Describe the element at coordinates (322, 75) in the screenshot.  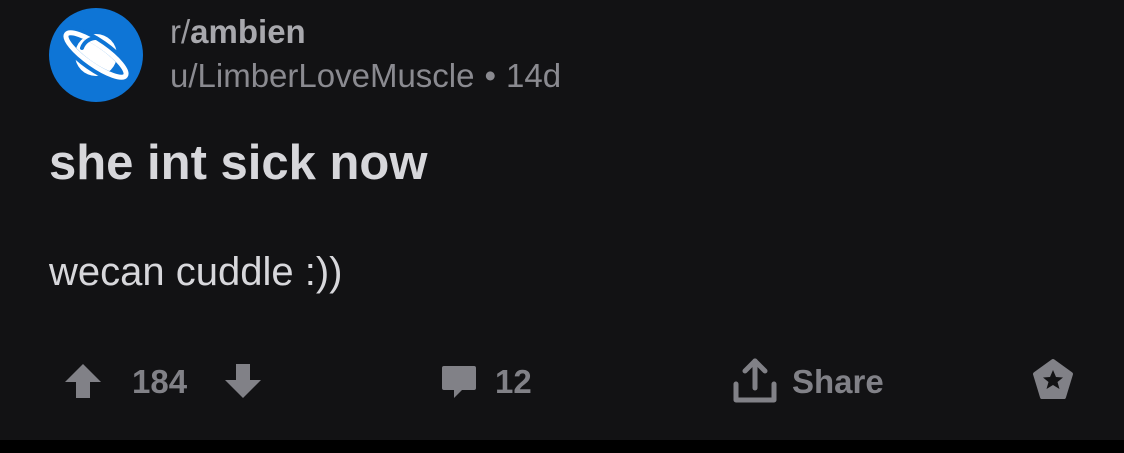
I see `author-link: u/LimberLoveMuscle` at that location.